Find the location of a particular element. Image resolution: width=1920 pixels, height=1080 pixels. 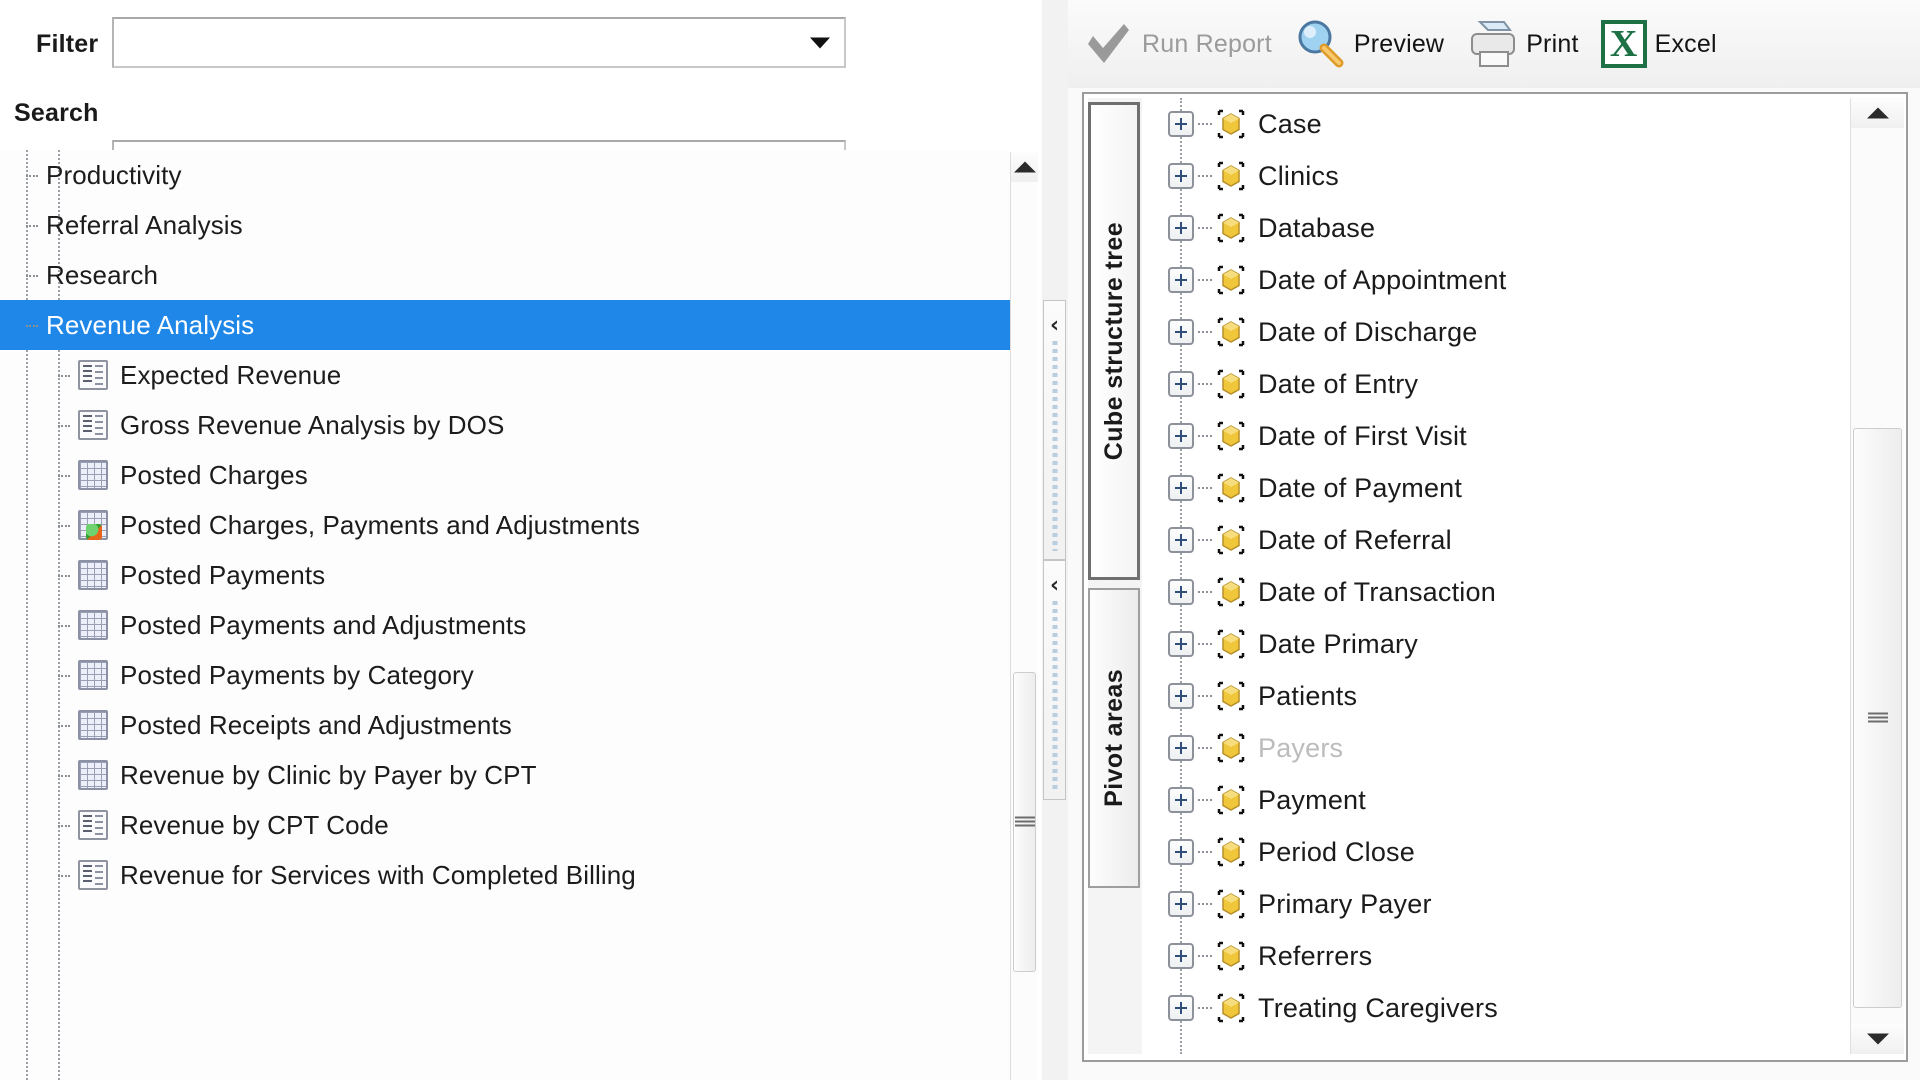

pane-splitter: ‹ ‹ is located at coordinates (1055, 540).